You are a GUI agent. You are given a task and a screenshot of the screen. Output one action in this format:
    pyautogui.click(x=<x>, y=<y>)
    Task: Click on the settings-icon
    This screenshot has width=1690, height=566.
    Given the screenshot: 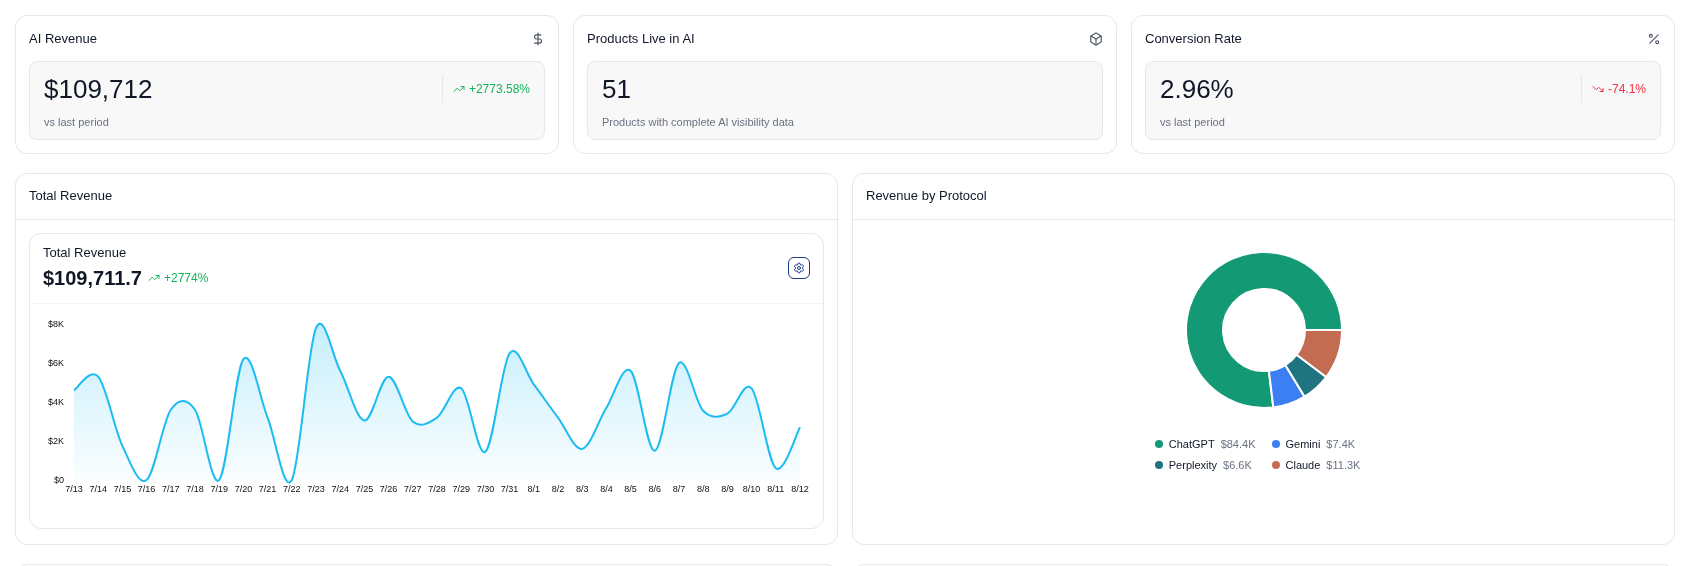 What is the action you would take?
    pyautogui.click(x=799, y=268)
    